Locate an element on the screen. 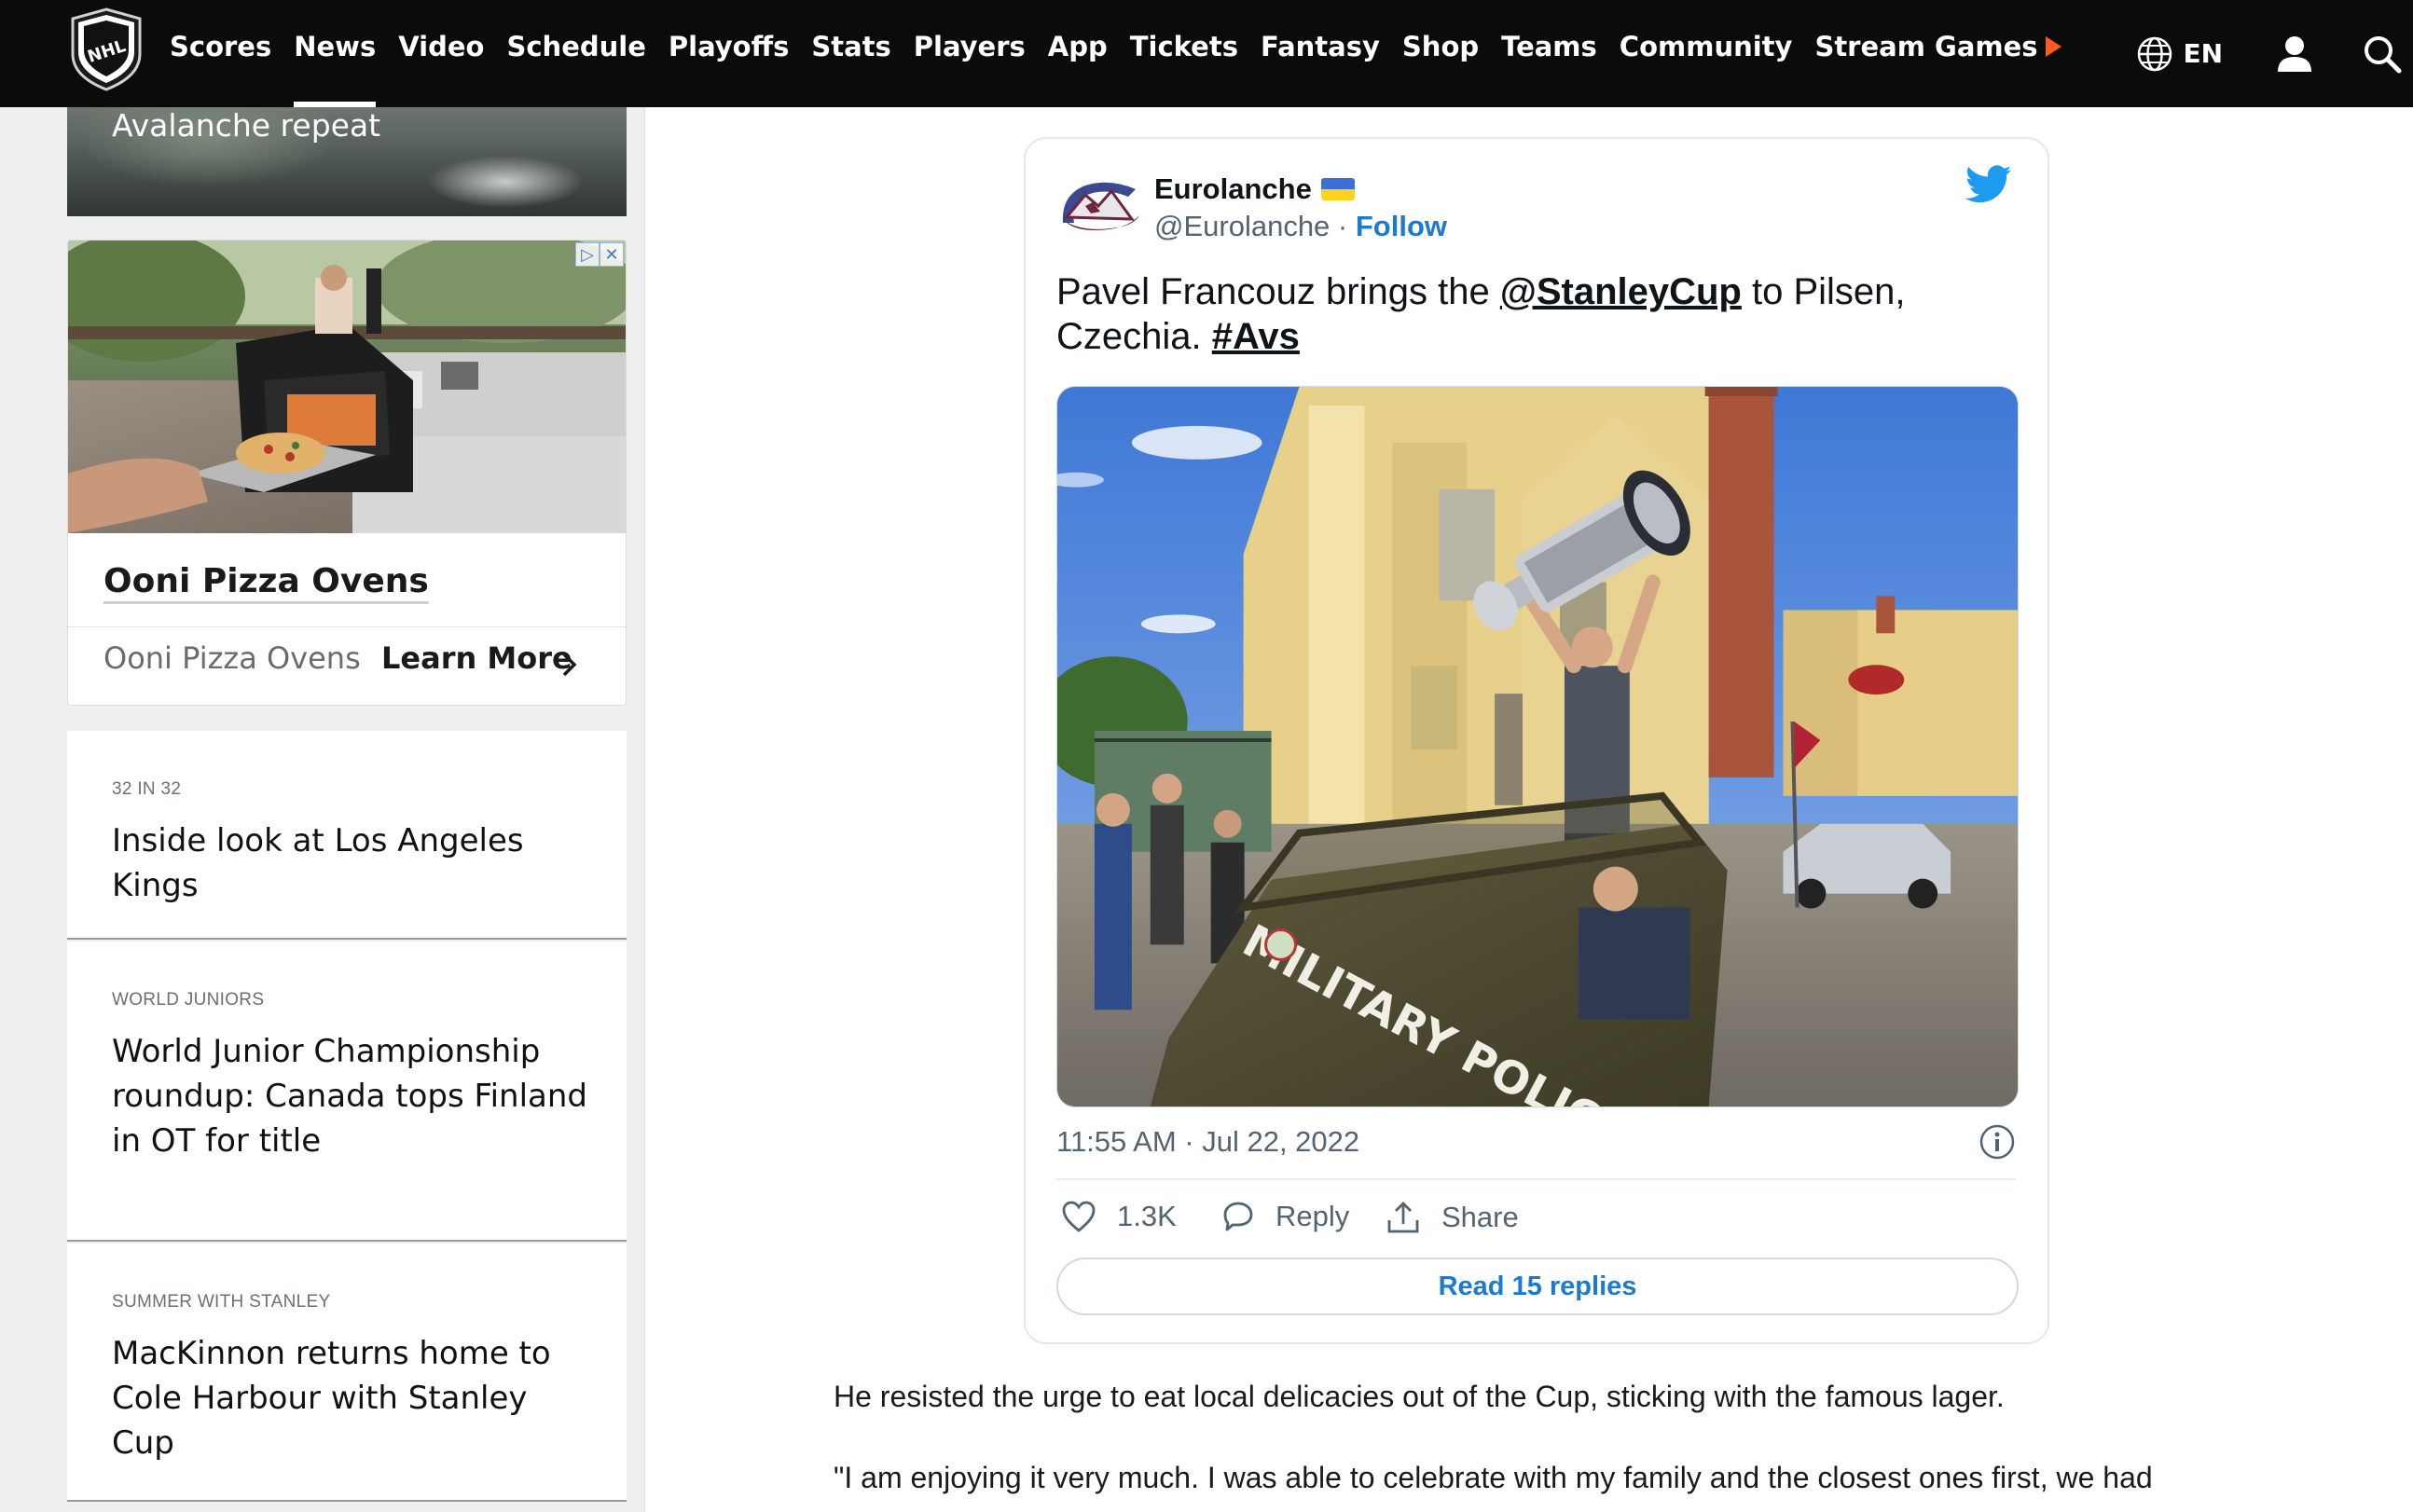 Image resolution: width=2413 pixels, height=1512 pixels. tweet-author-name: Eurolanche is located at coordinates (1255, 189).